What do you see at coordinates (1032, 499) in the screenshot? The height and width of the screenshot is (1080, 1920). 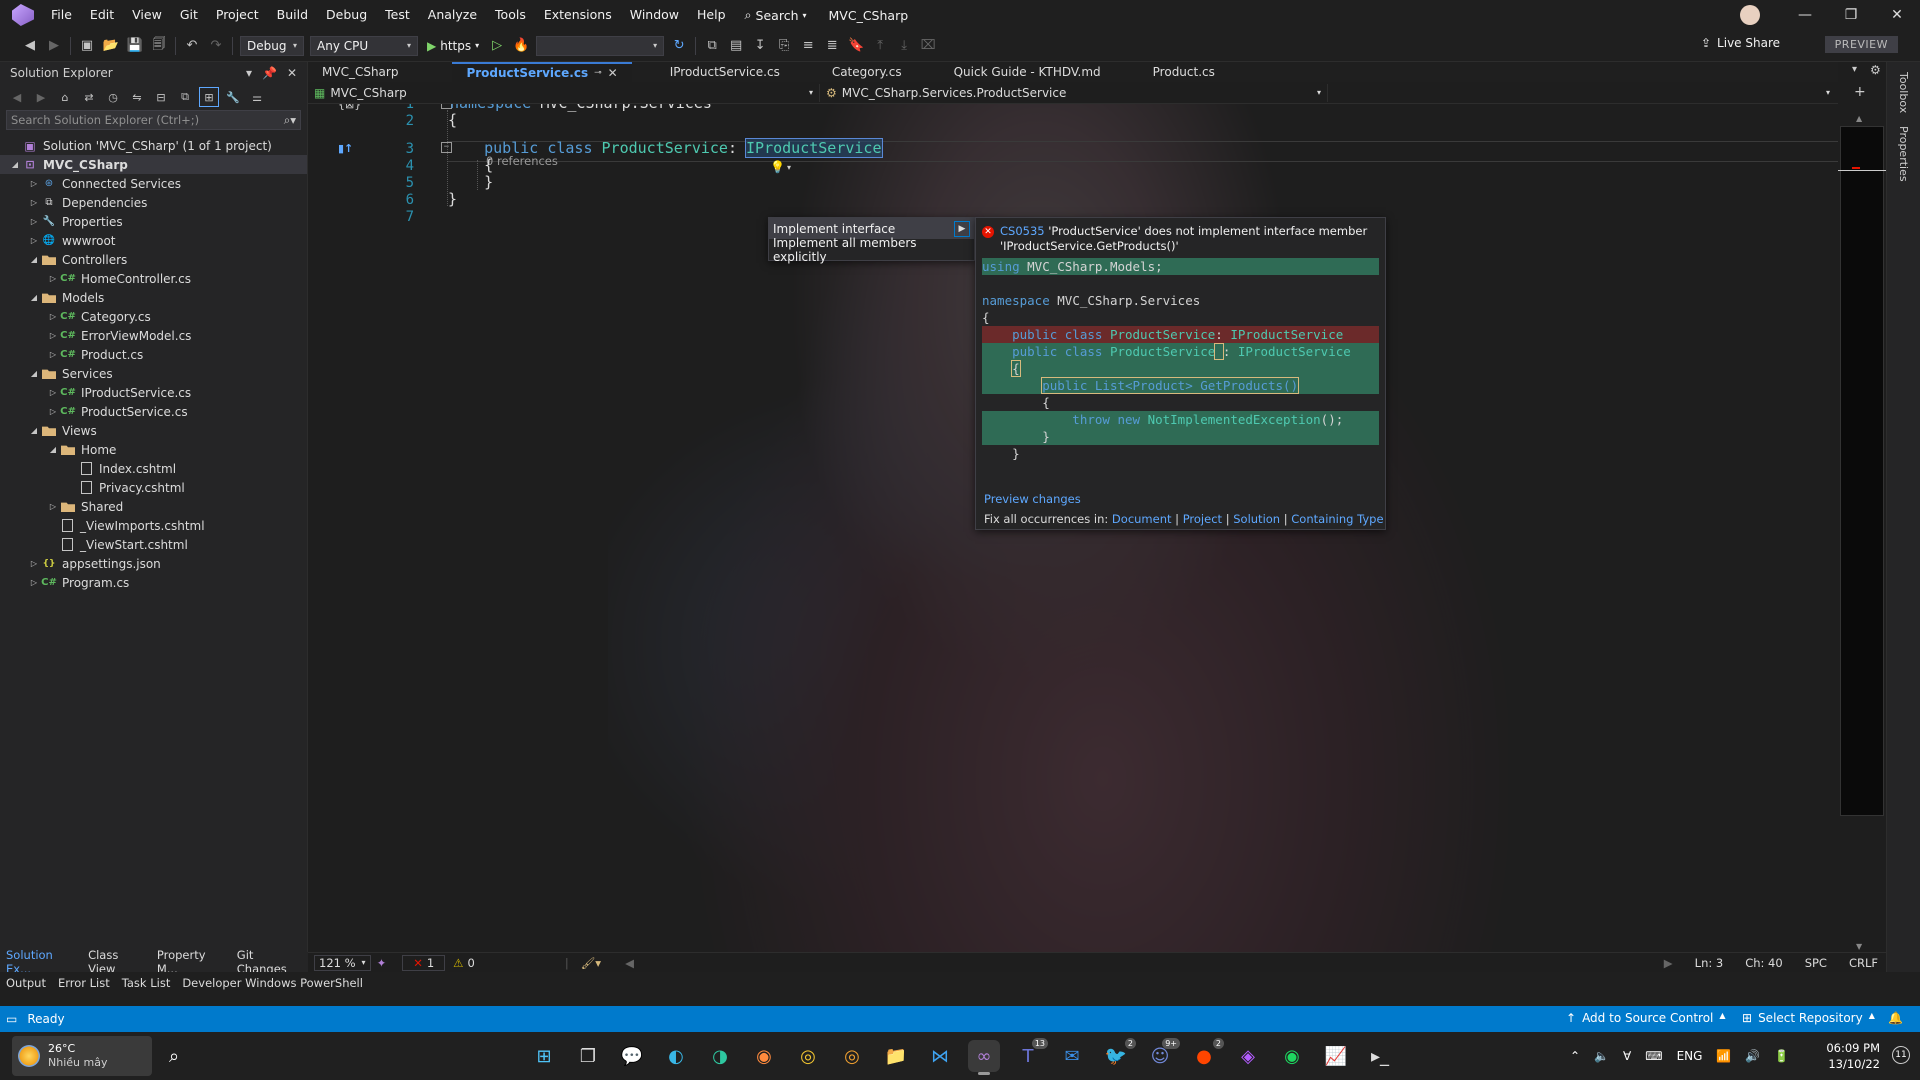 I see `preview-changes-link: Preview changes` at bounding box center [1032, 499].